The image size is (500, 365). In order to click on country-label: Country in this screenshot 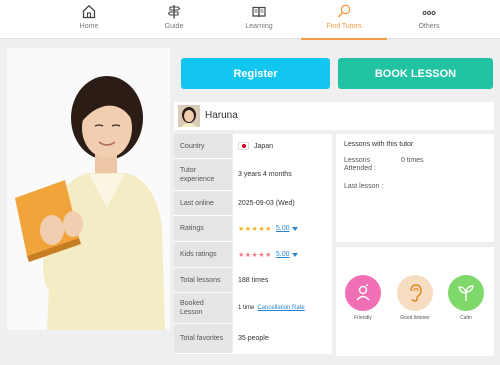, I will do `click(203, 146)`.